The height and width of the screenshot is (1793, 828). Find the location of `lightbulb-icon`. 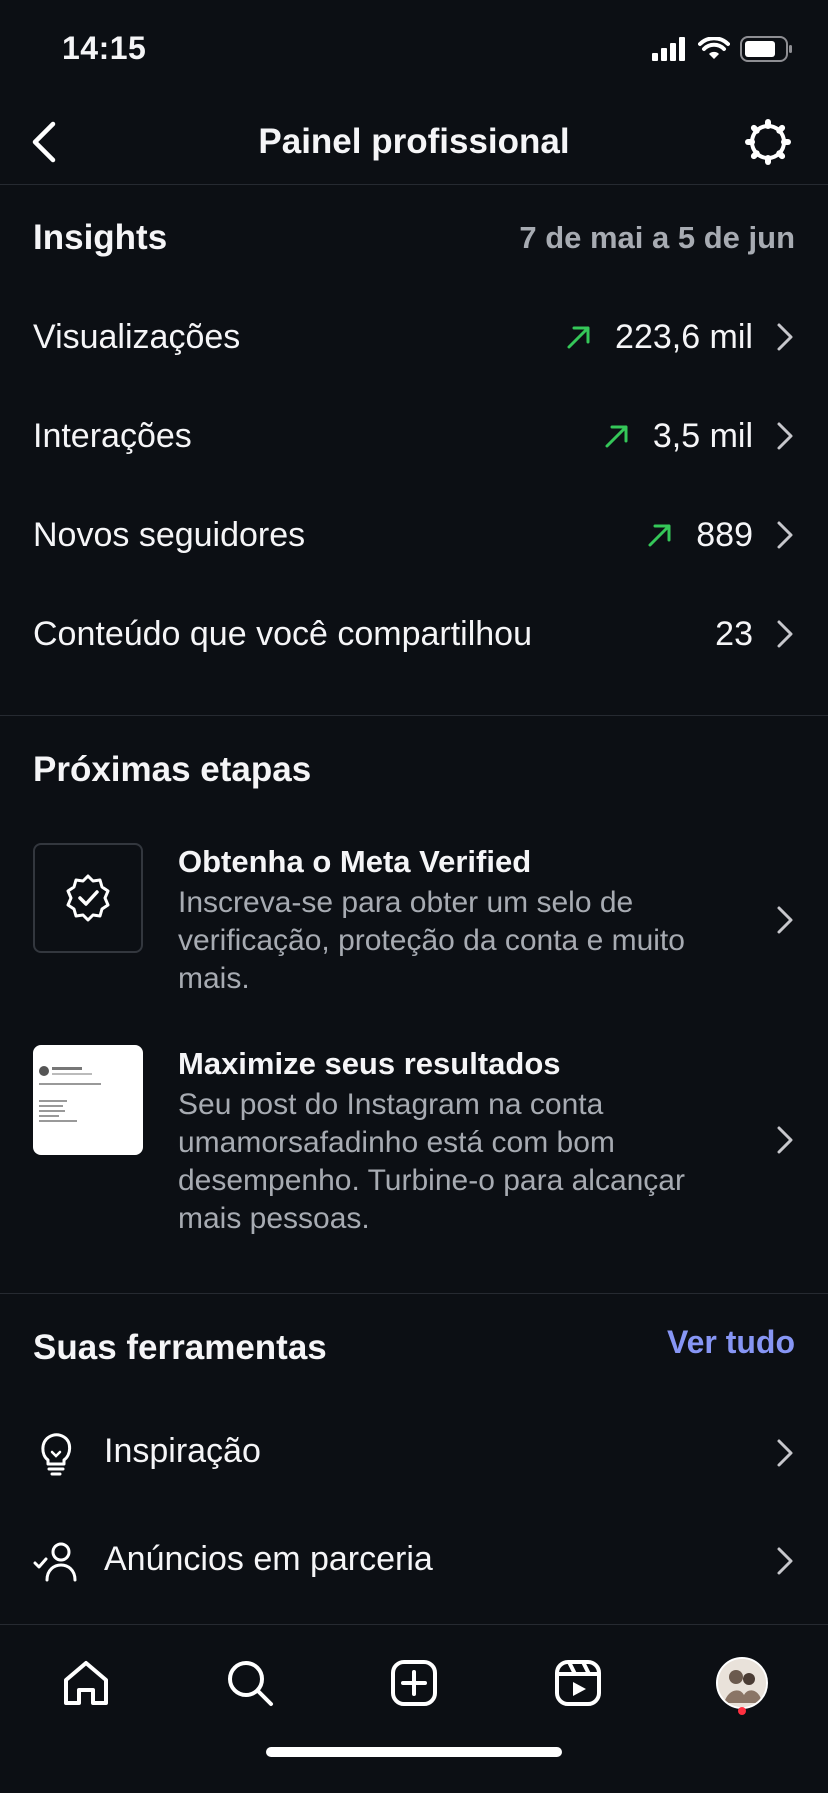

lightbulb-icon is located at coordinates (56, 1454).